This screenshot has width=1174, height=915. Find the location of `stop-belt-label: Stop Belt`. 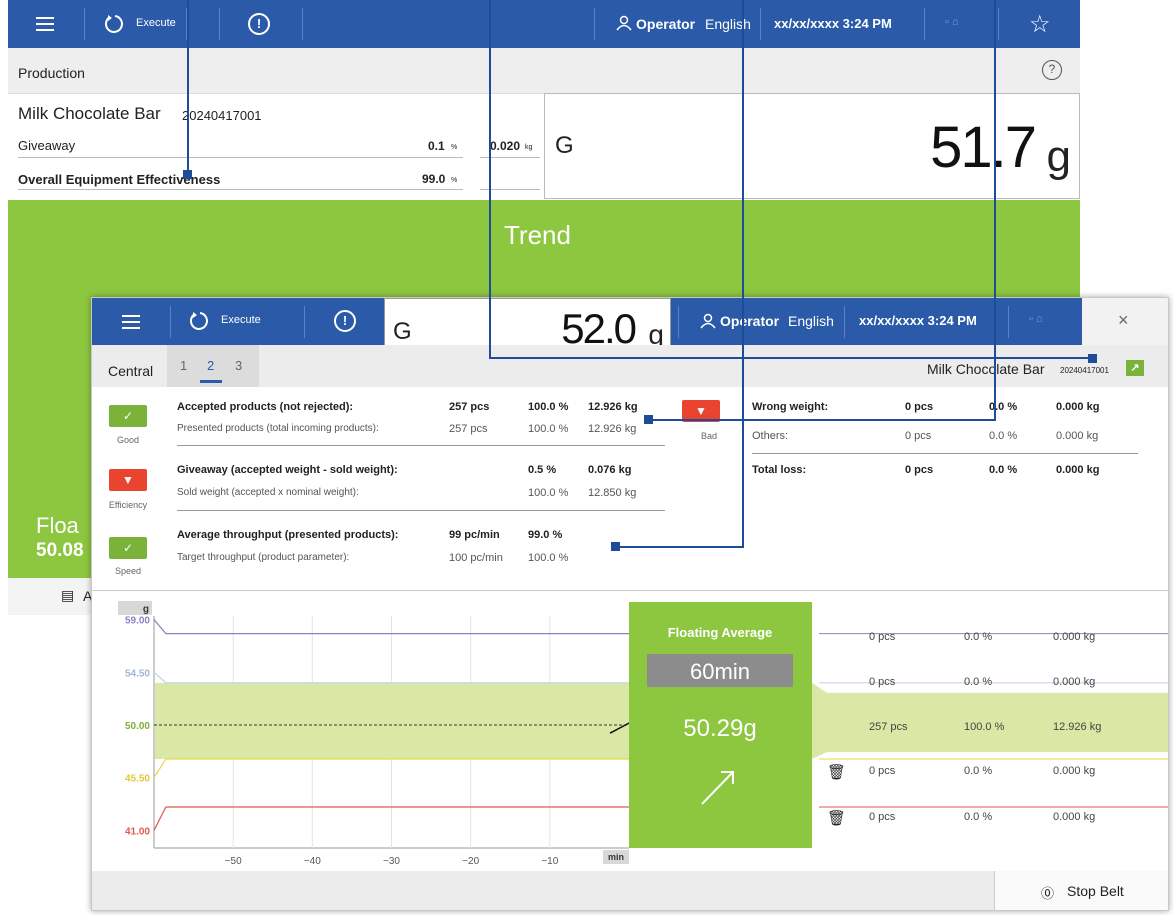

stop-belt-label: Stop Belt is located at coordinates (1095, 891).